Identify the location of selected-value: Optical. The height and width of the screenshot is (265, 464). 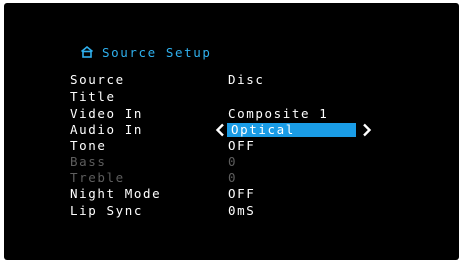
(263, 130).